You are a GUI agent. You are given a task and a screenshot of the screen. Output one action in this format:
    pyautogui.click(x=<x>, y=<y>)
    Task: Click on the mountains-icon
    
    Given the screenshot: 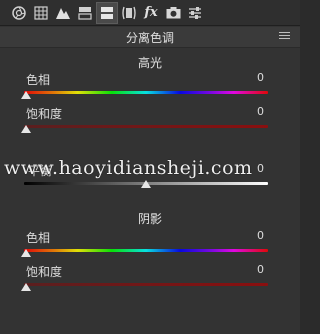 What is the action you would take?
    pyautogui.click(x=63, y=13)
    